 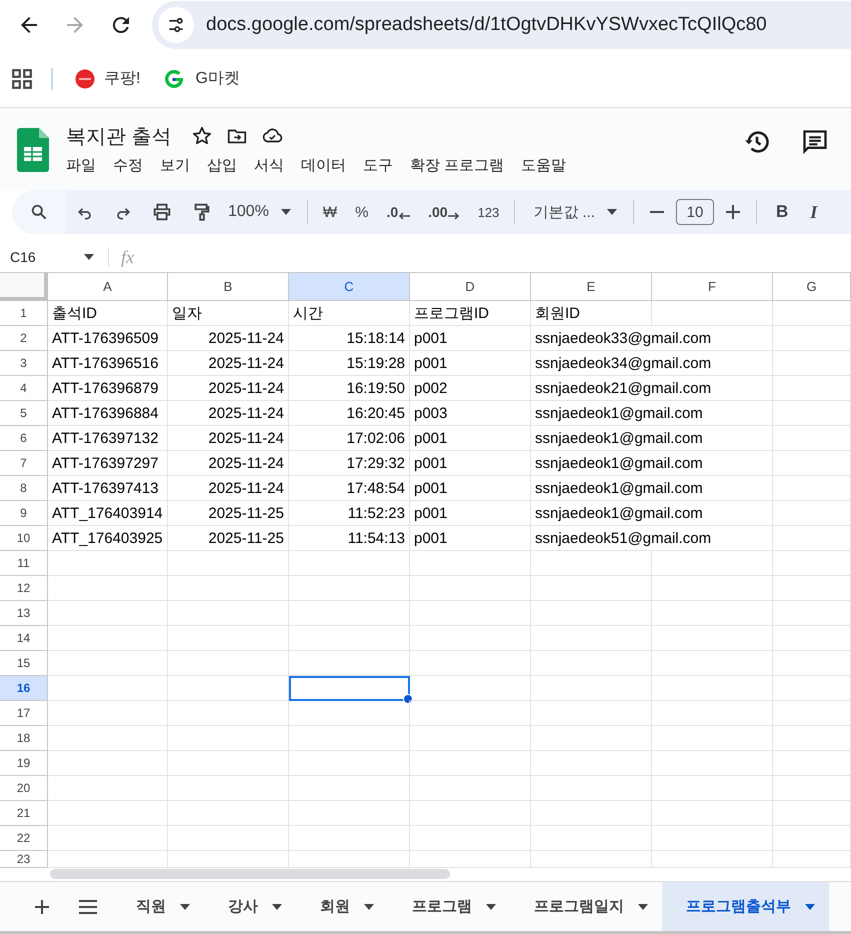 I want to click on bold-button: B, so click(x=782, y=212).